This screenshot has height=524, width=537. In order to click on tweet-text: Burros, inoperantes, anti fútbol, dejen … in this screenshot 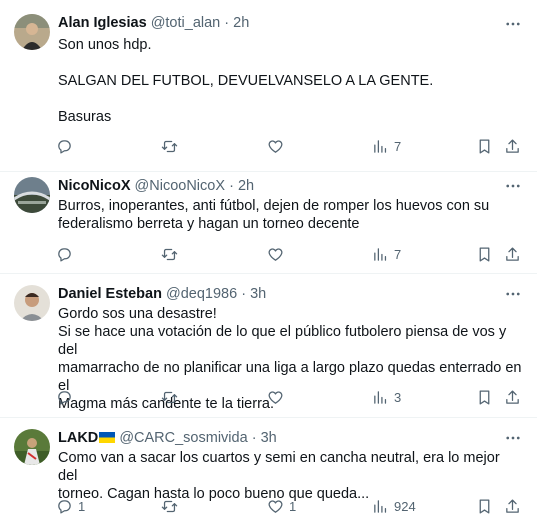, I will do `click(290, 215)`.